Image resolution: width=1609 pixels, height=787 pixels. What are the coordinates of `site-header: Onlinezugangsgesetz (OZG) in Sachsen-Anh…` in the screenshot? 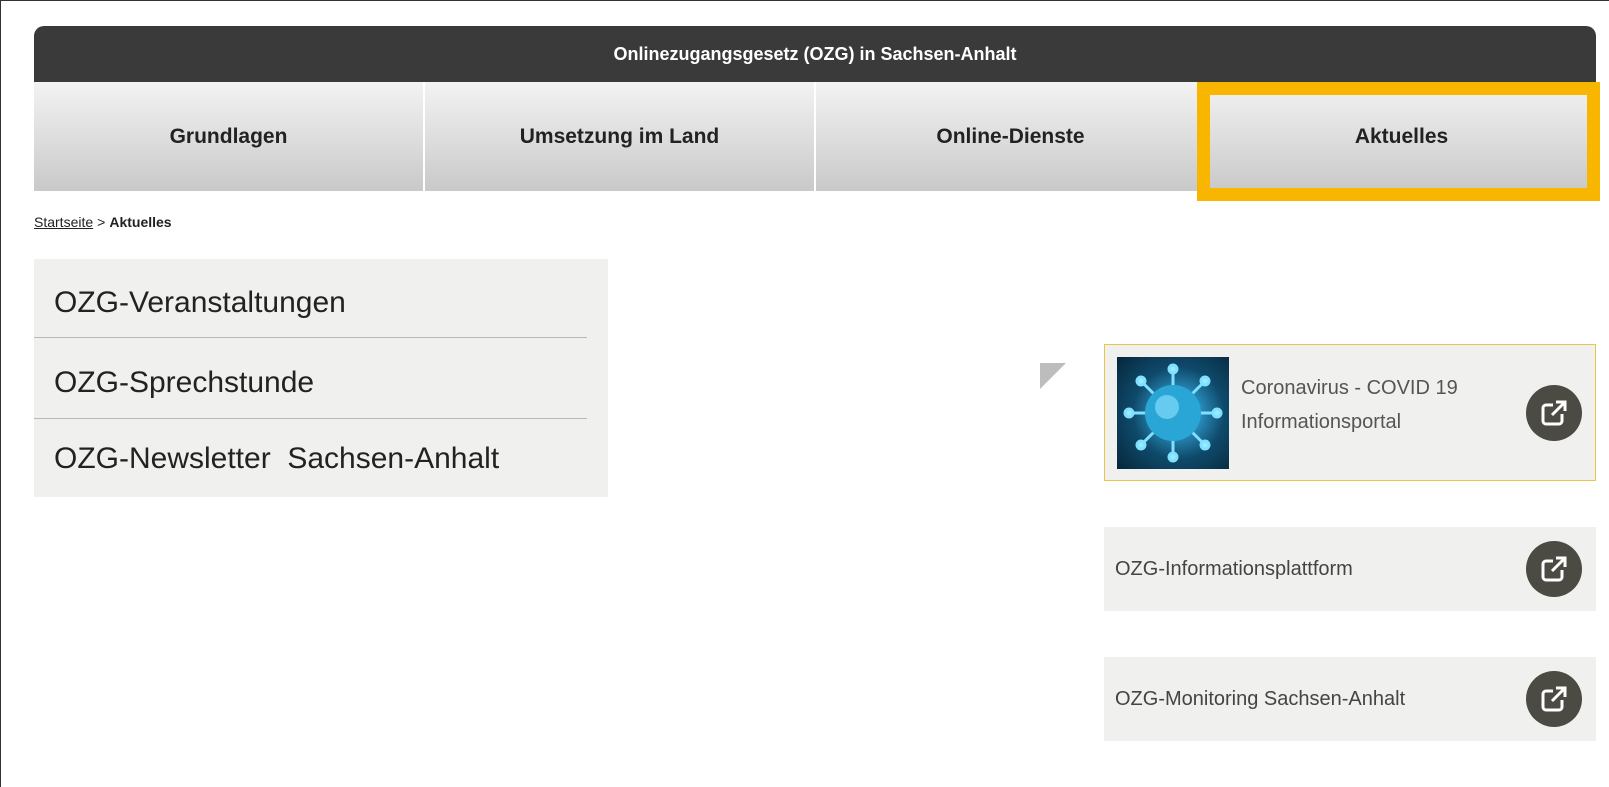 It's located at (815, 54).